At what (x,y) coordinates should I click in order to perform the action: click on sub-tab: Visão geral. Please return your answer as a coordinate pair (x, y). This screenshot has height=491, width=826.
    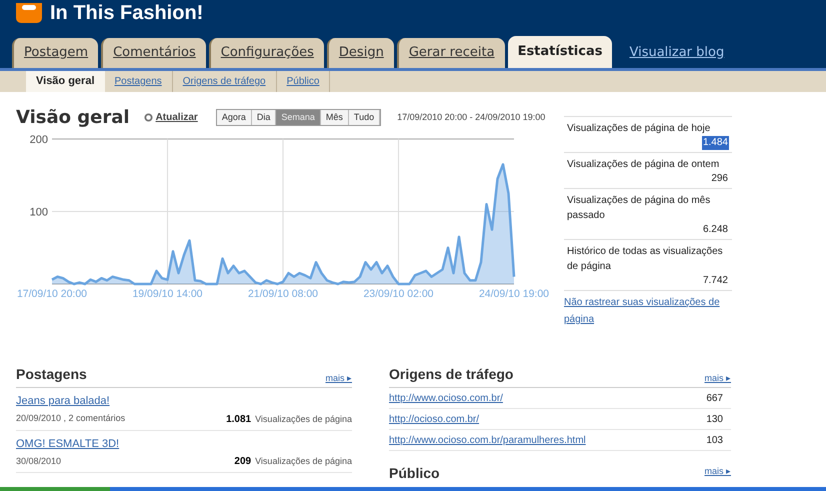
    Looking at the image, I should click on (65, 81).